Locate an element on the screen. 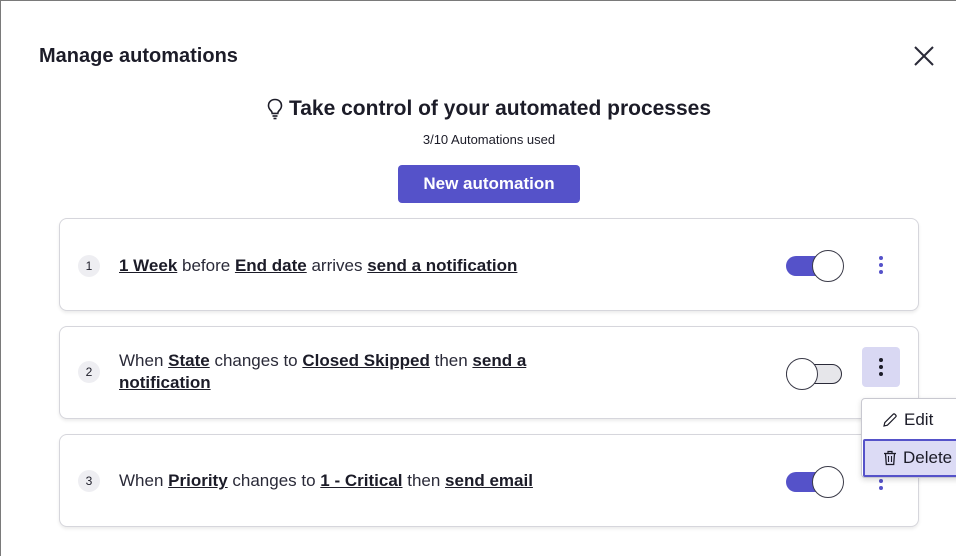  automation-index: 2 is located at coordinates (89, 372).